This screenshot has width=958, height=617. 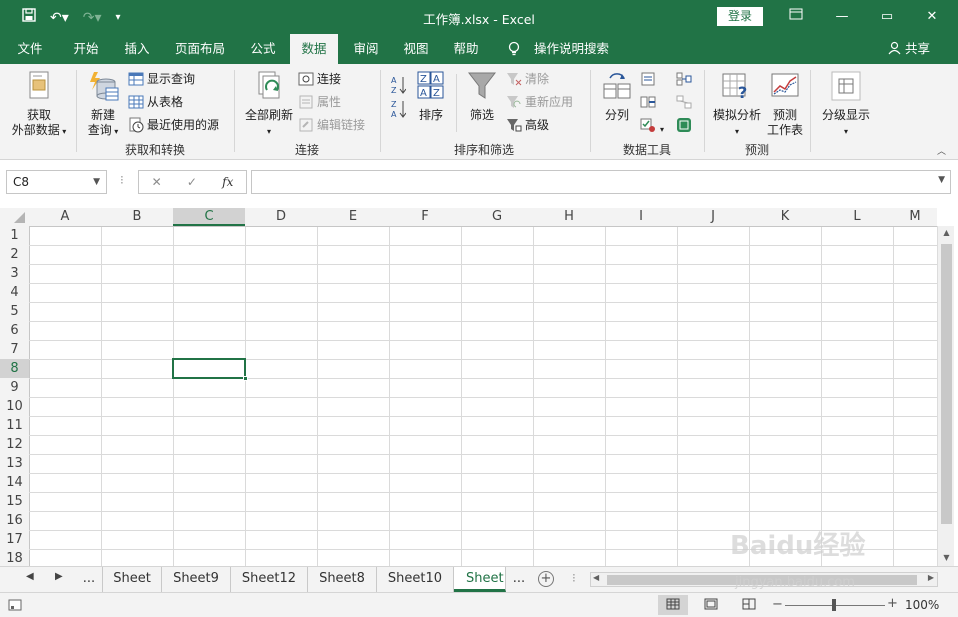 What do you see at coordinates (314, 49) in the screenshot?
I see `tab-data: 数据` at bounding box center [314, 49].